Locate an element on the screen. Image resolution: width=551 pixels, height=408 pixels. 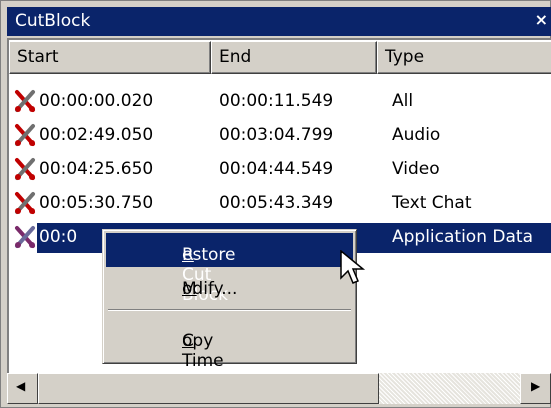
scroll-right-button: ▶ is located at coordinates (535, 388).